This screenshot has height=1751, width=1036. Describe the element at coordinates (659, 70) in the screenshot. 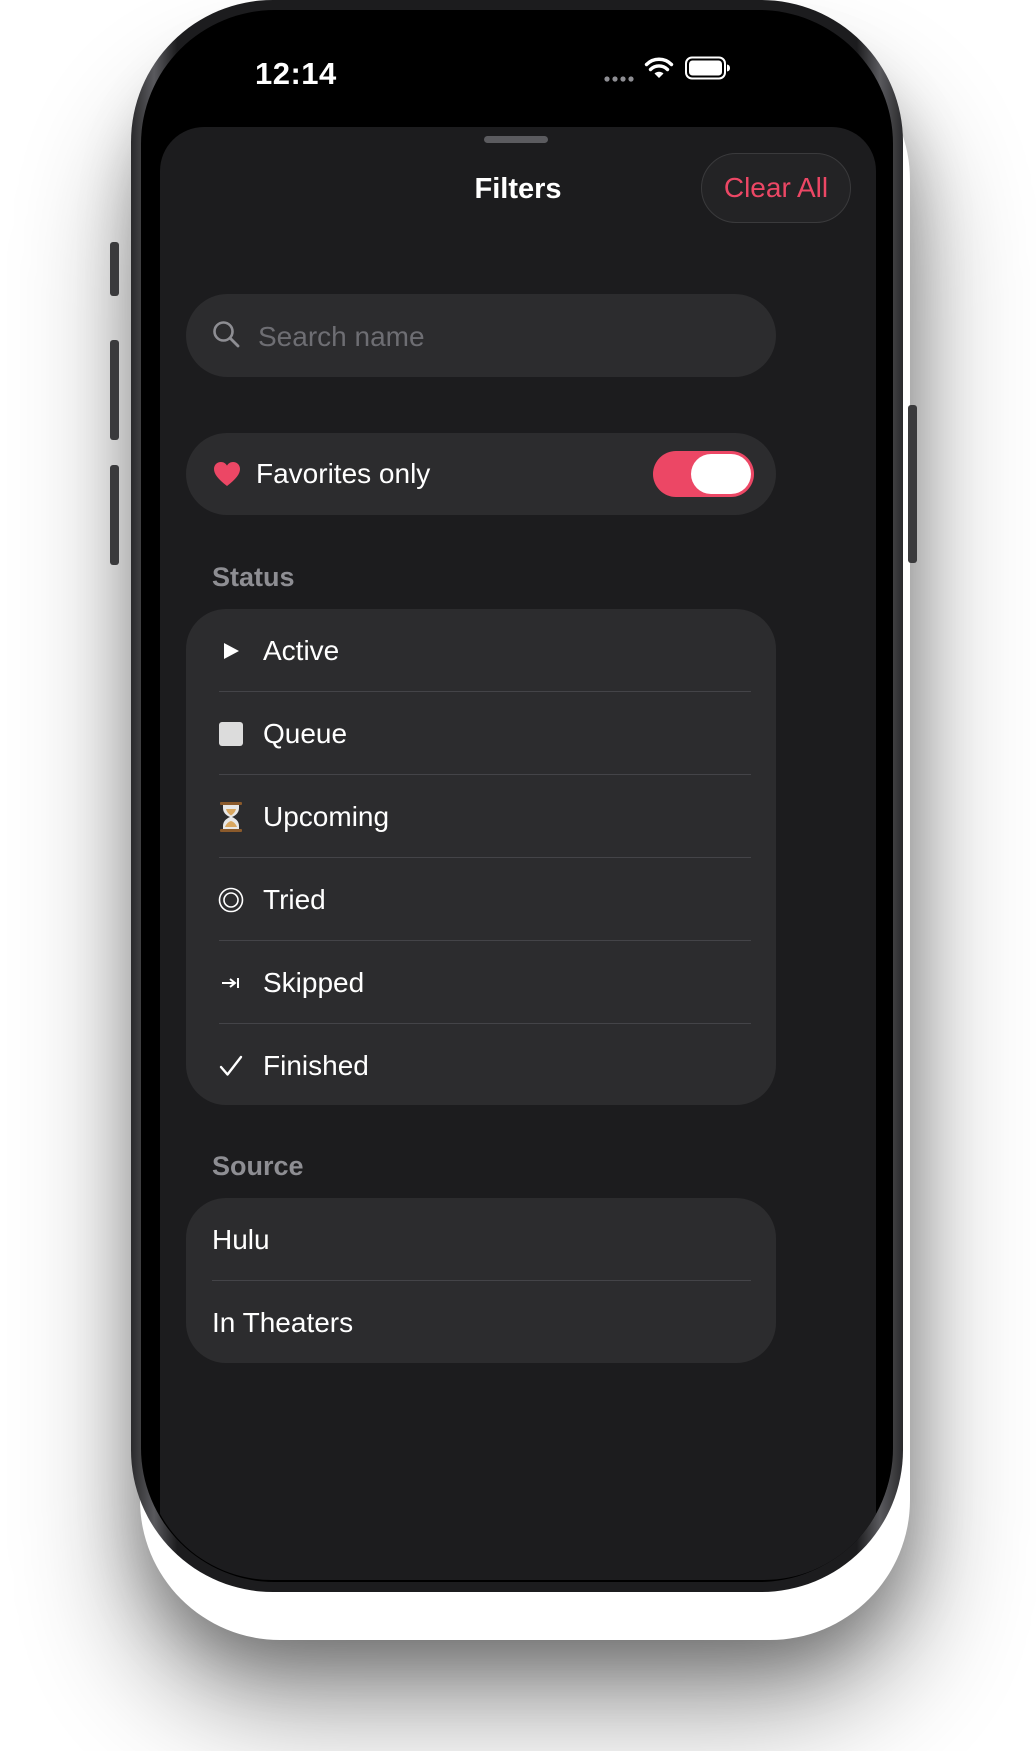

I see `wifi-icon` at that location.